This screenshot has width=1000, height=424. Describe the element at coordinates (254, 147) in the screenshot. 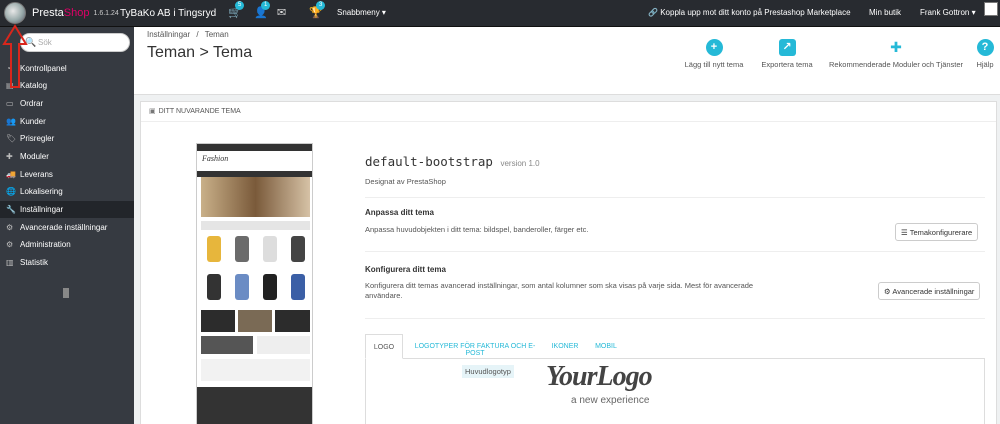

I see `preview-topbar` at that location.